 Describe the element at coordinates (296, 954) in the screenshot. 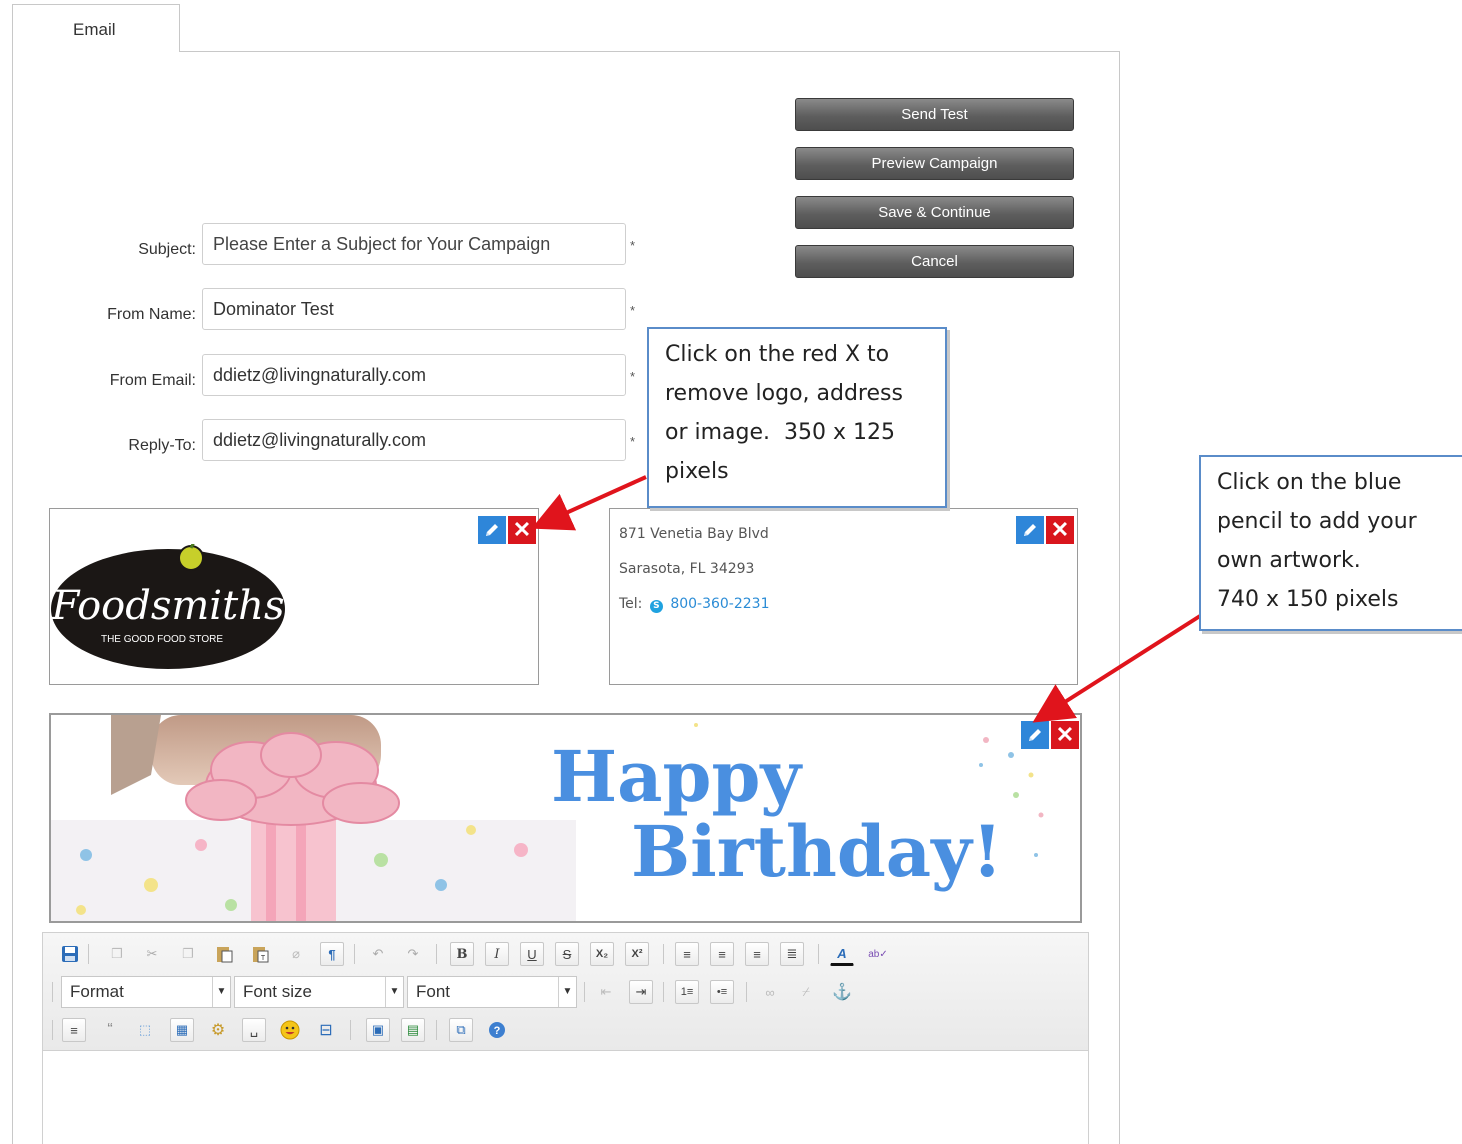

I see `eraser-icon: ⌀` at that location.